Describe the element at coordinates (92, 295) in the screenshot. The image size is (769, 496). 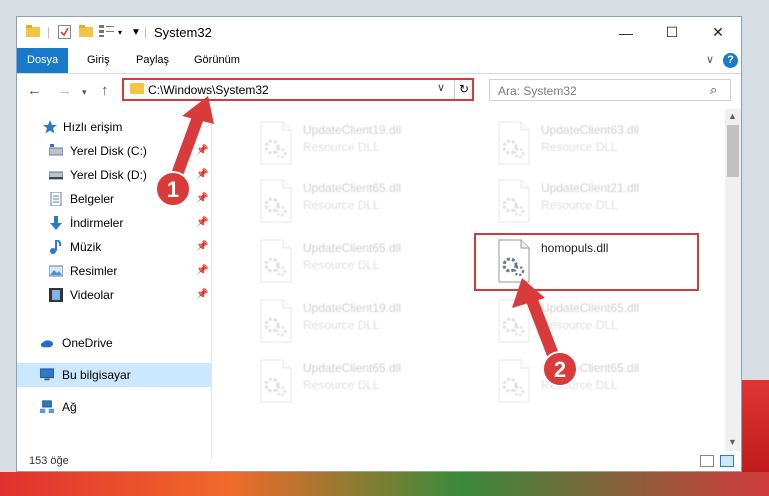
I see `sidebar-item-label: Videolar` at that location.